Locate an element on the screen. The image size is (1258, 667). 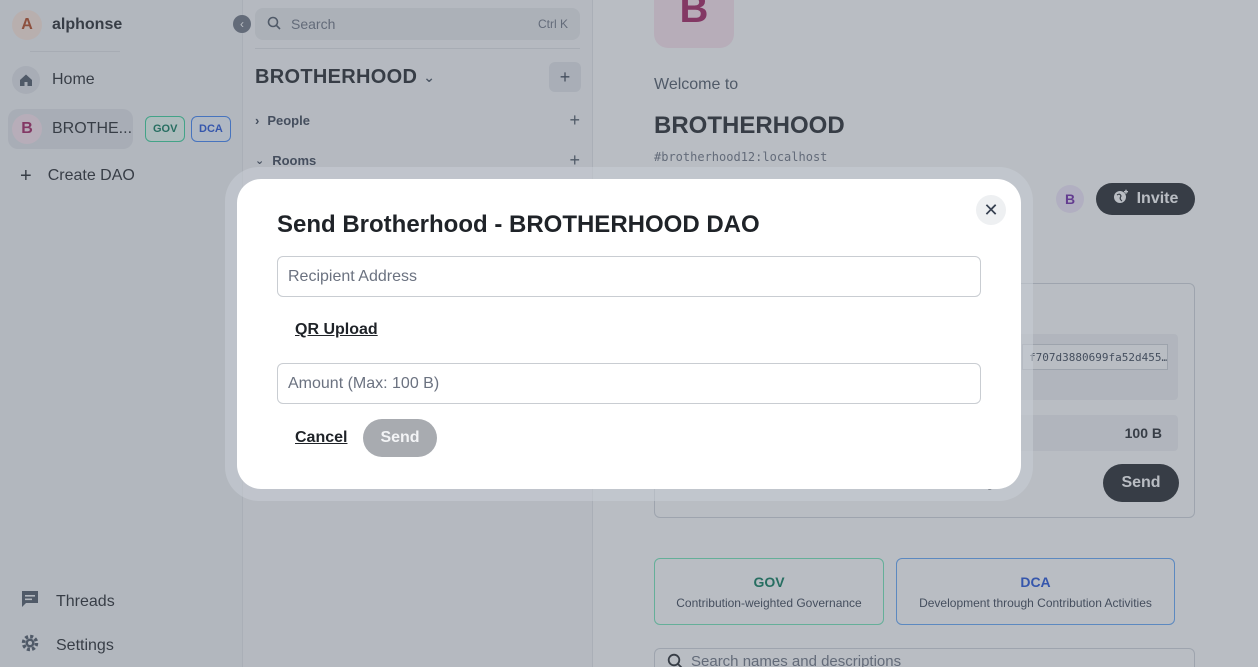
close-icon: ✕ is located at coordinates (991, 209).